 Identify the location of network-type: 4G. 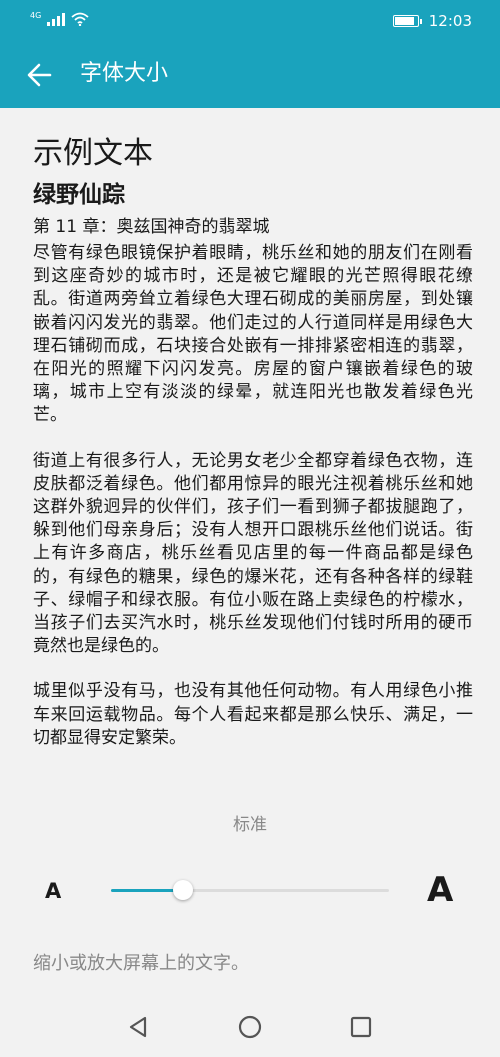
(36, 15).